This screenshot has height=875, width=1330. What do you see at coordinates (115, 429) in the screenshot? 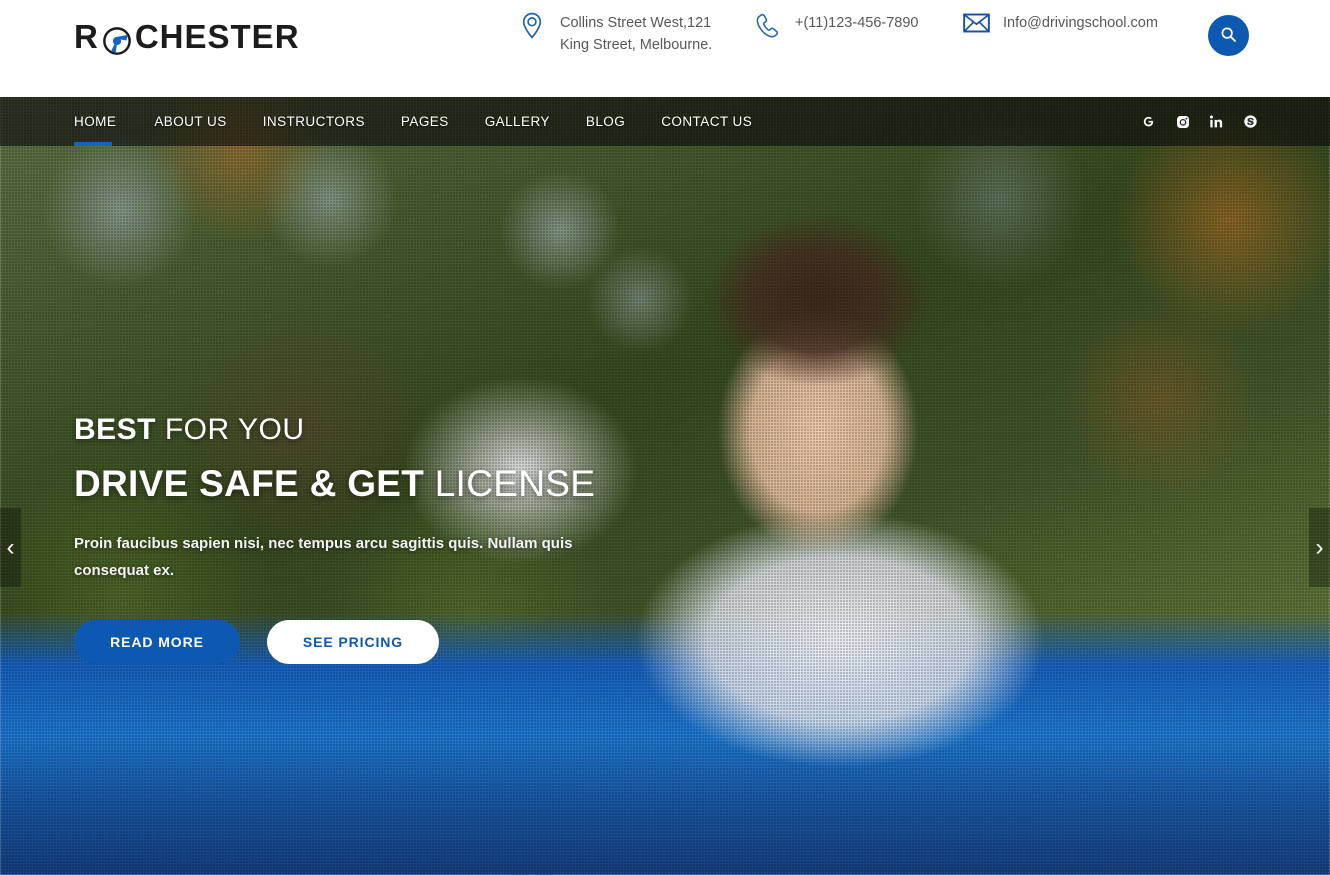
I see `hero-kicker-bold: BEST` at bounding box center [115, 429].